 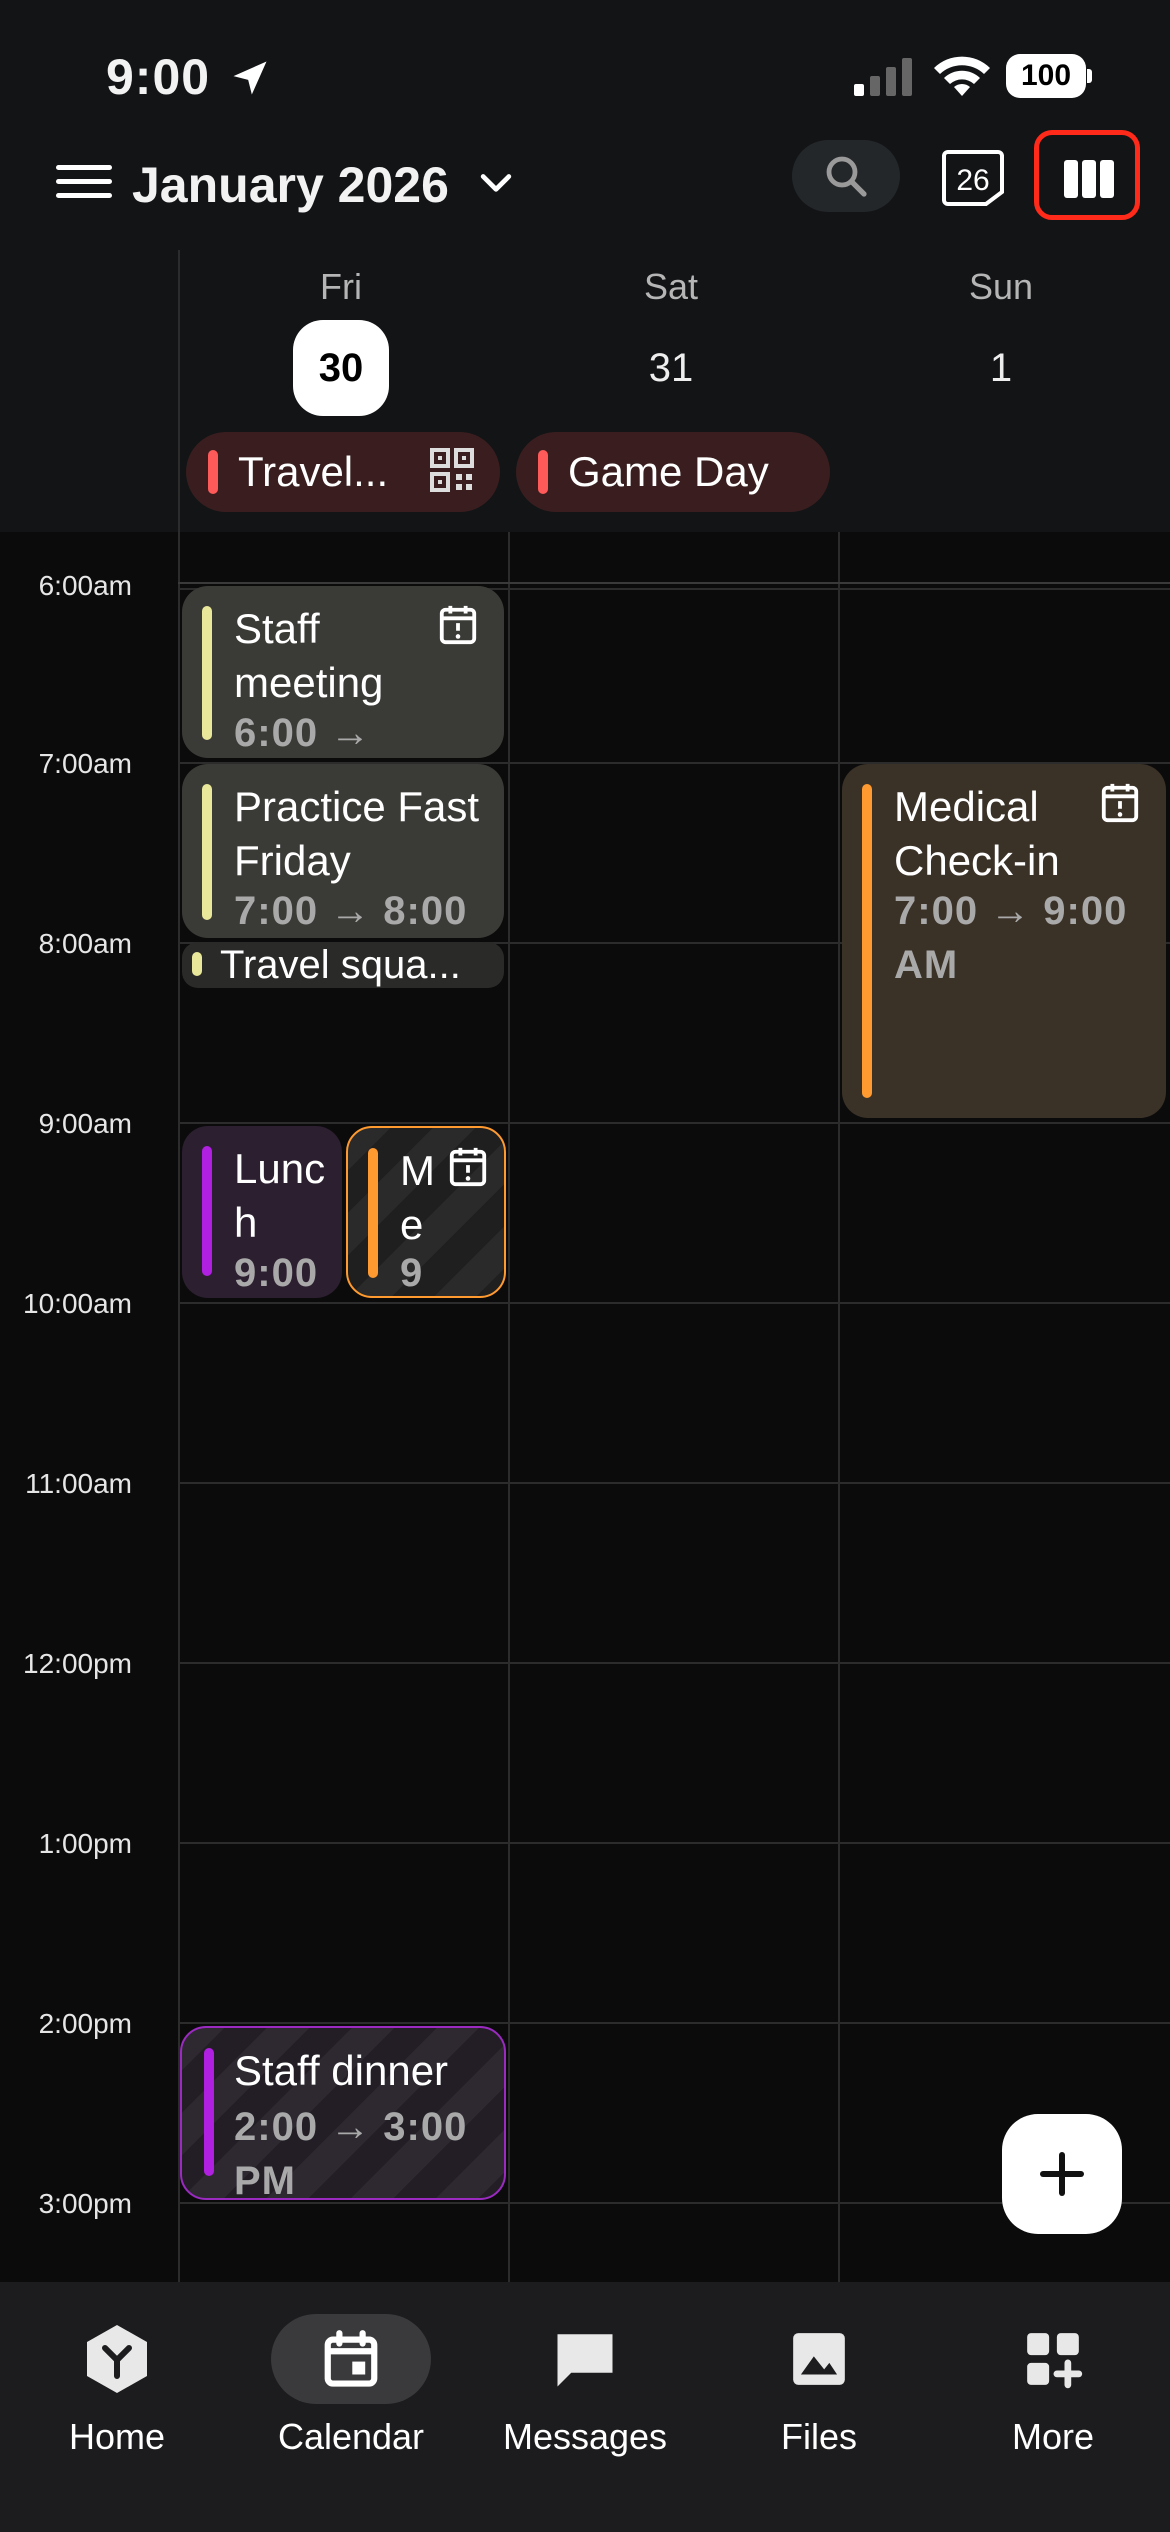 What do you see at coordinates (343, 851) in the screenshot?
I see `event-practice-fast-friday: Practice Fast Friday 7:00 → 8:00` at bounding box center [343, 851].